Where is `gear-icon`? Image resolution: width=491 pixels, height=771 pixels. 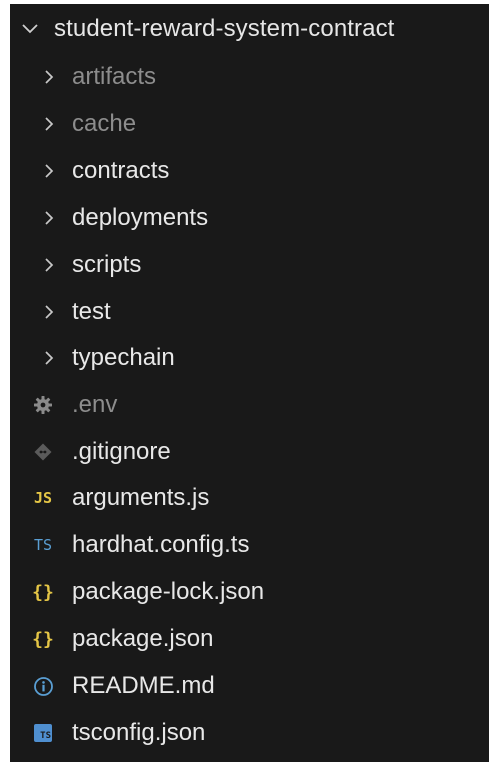 gear-icon is located at coordinates (43, 405).